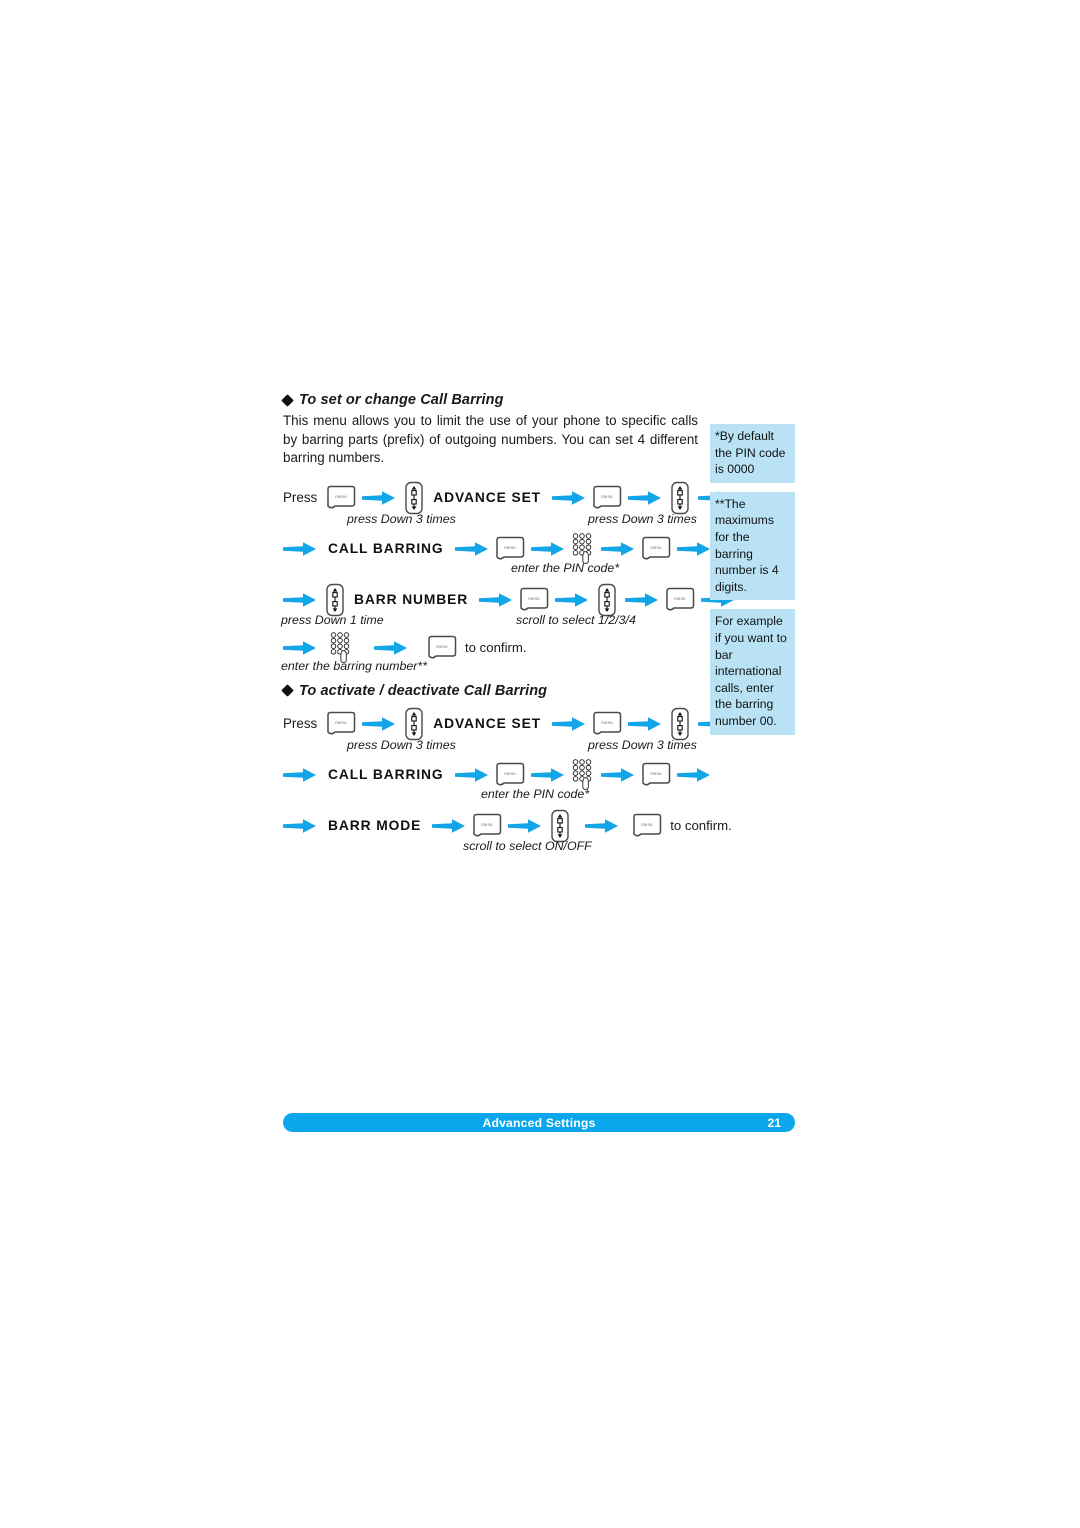 Image resolution: width=1080 pixels, height=1528 pixels. Describe the element at coordinates (300, 723) in the screenshot. I see `press-label-2: Press` at that location.